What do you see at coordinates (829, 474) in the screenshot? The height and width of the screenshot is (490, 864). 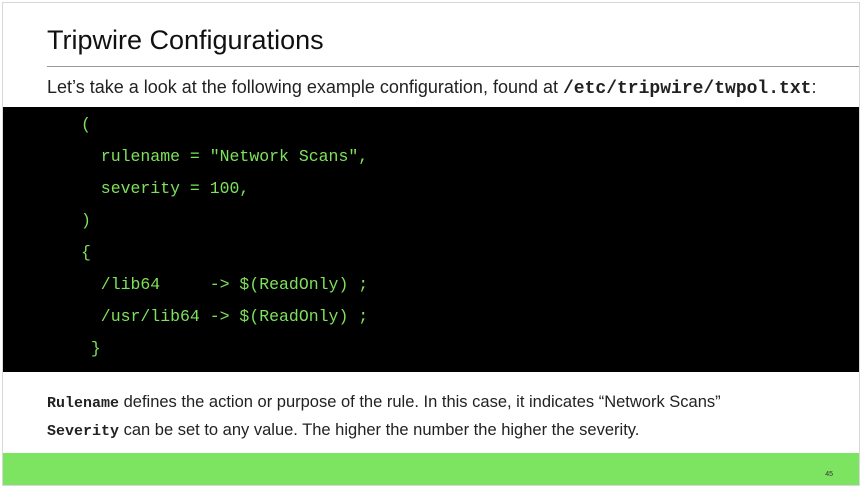 I see `page-number: 45` at bounding box center [829, 474].